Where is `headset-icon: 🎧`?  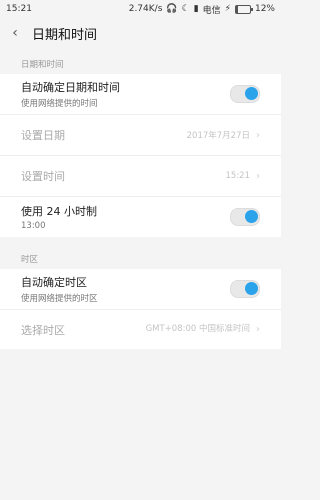 headset-icon: 🎧 is located at coordinates (172, 9).